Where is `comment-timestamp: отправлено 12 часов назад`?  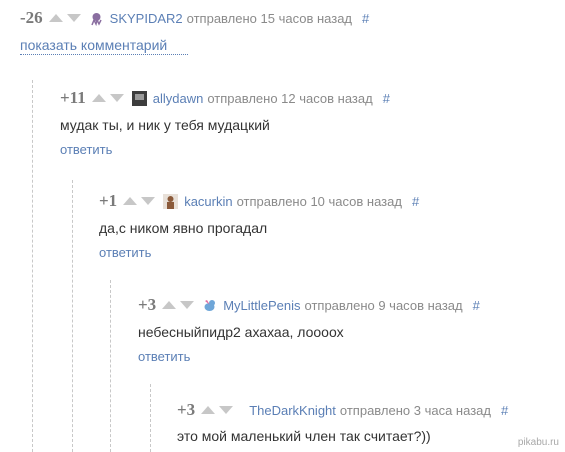 comment-timestamp: отправлено 12 часов назад is located at coordinates (290, 98).